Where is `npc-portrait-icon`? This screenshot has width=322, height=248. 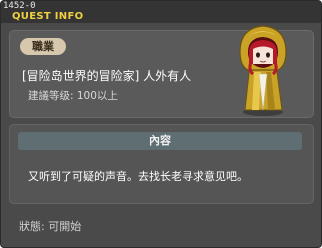 npc-portrait-icon is located at coordinates (263, 70).